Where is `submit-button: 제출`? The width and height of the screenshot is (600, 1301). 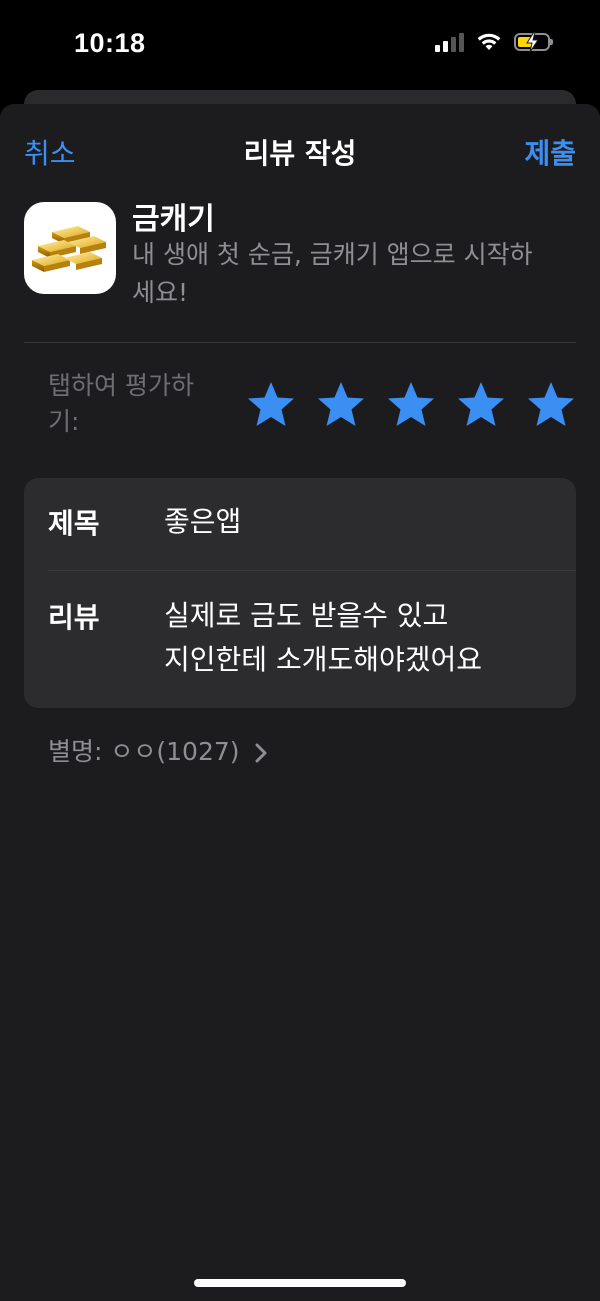
submit-button: 제출 is located at coordinates (550, 152).